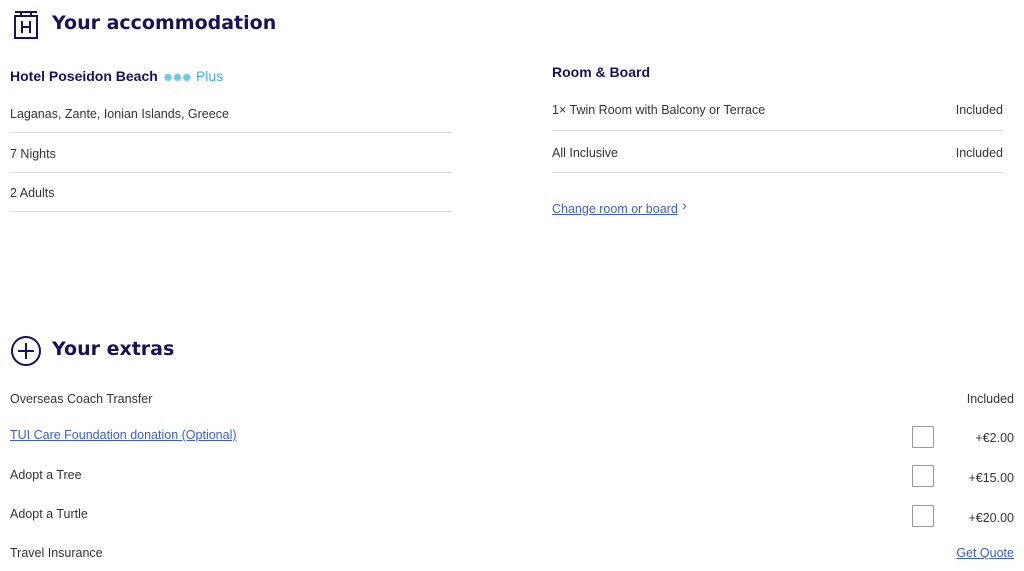 The image size is (1024, 571). I want to click on room-board-title: Room & Board, so click(601, 72).